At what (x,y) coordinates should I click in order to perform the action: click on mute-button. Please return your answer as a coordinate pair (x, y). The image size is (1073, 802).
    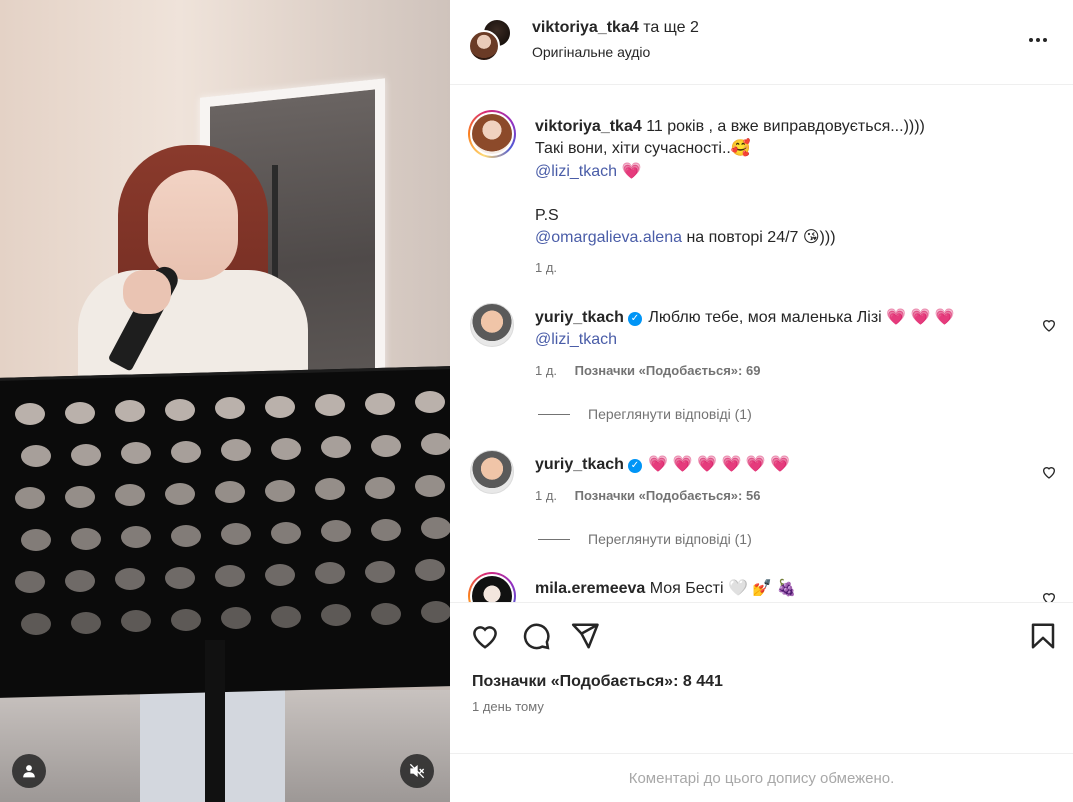
    Looking at the image, I should click on (417, 771).